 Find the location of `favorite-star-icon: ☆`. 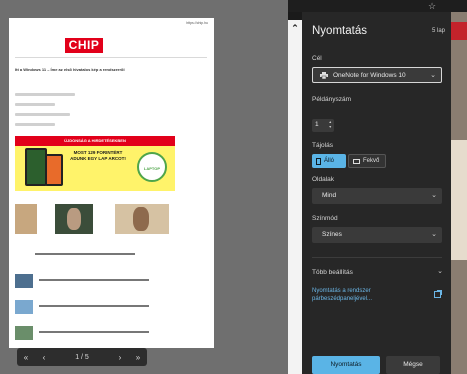

favorite-star-icon: ☆ is located at coordinates (432, 6).